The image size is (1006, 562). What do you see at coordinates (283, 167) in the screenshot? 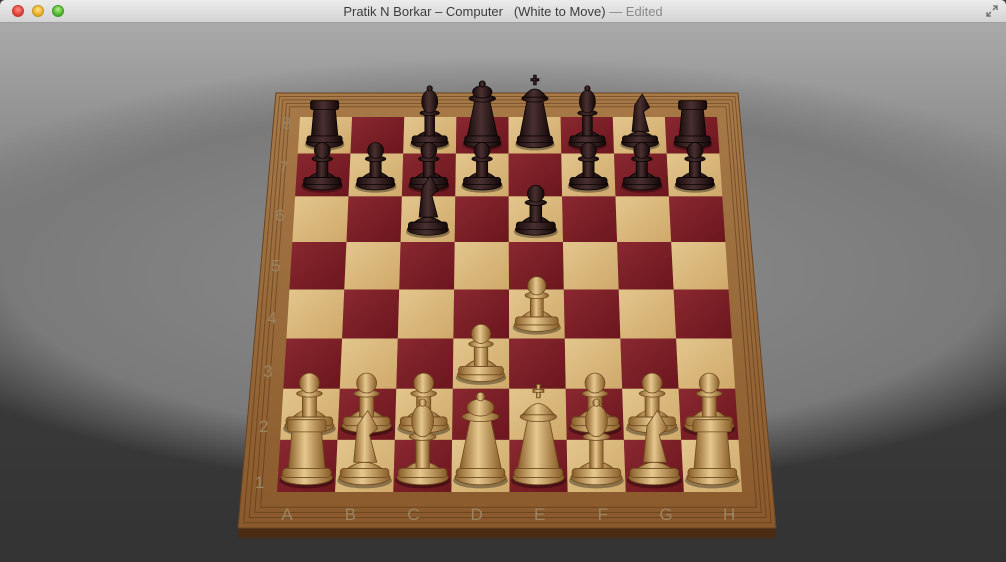
I see `rank-label: 7` at bounding box center [283, 167].